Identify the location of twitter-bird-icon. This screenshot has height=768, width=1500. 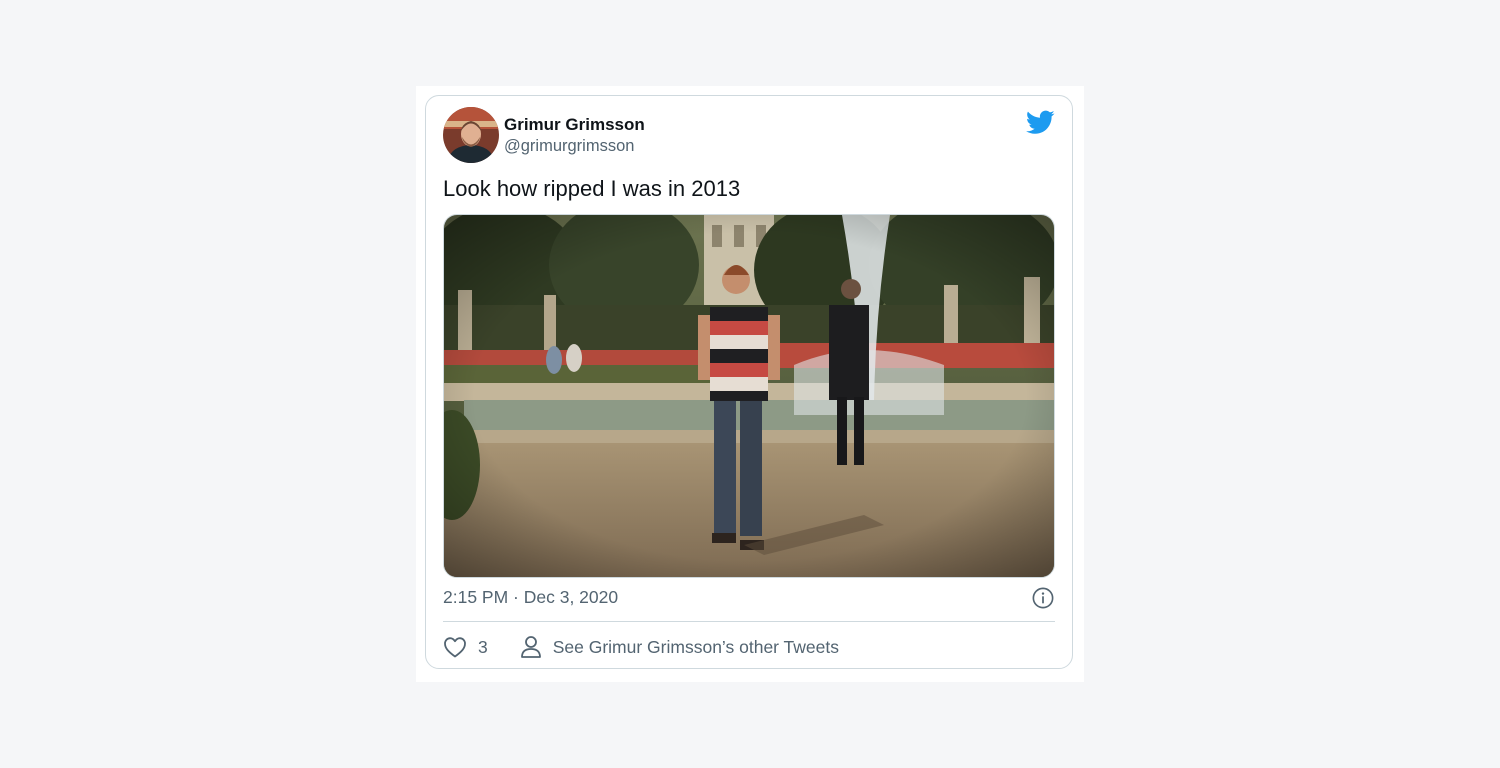
(1040, 122).